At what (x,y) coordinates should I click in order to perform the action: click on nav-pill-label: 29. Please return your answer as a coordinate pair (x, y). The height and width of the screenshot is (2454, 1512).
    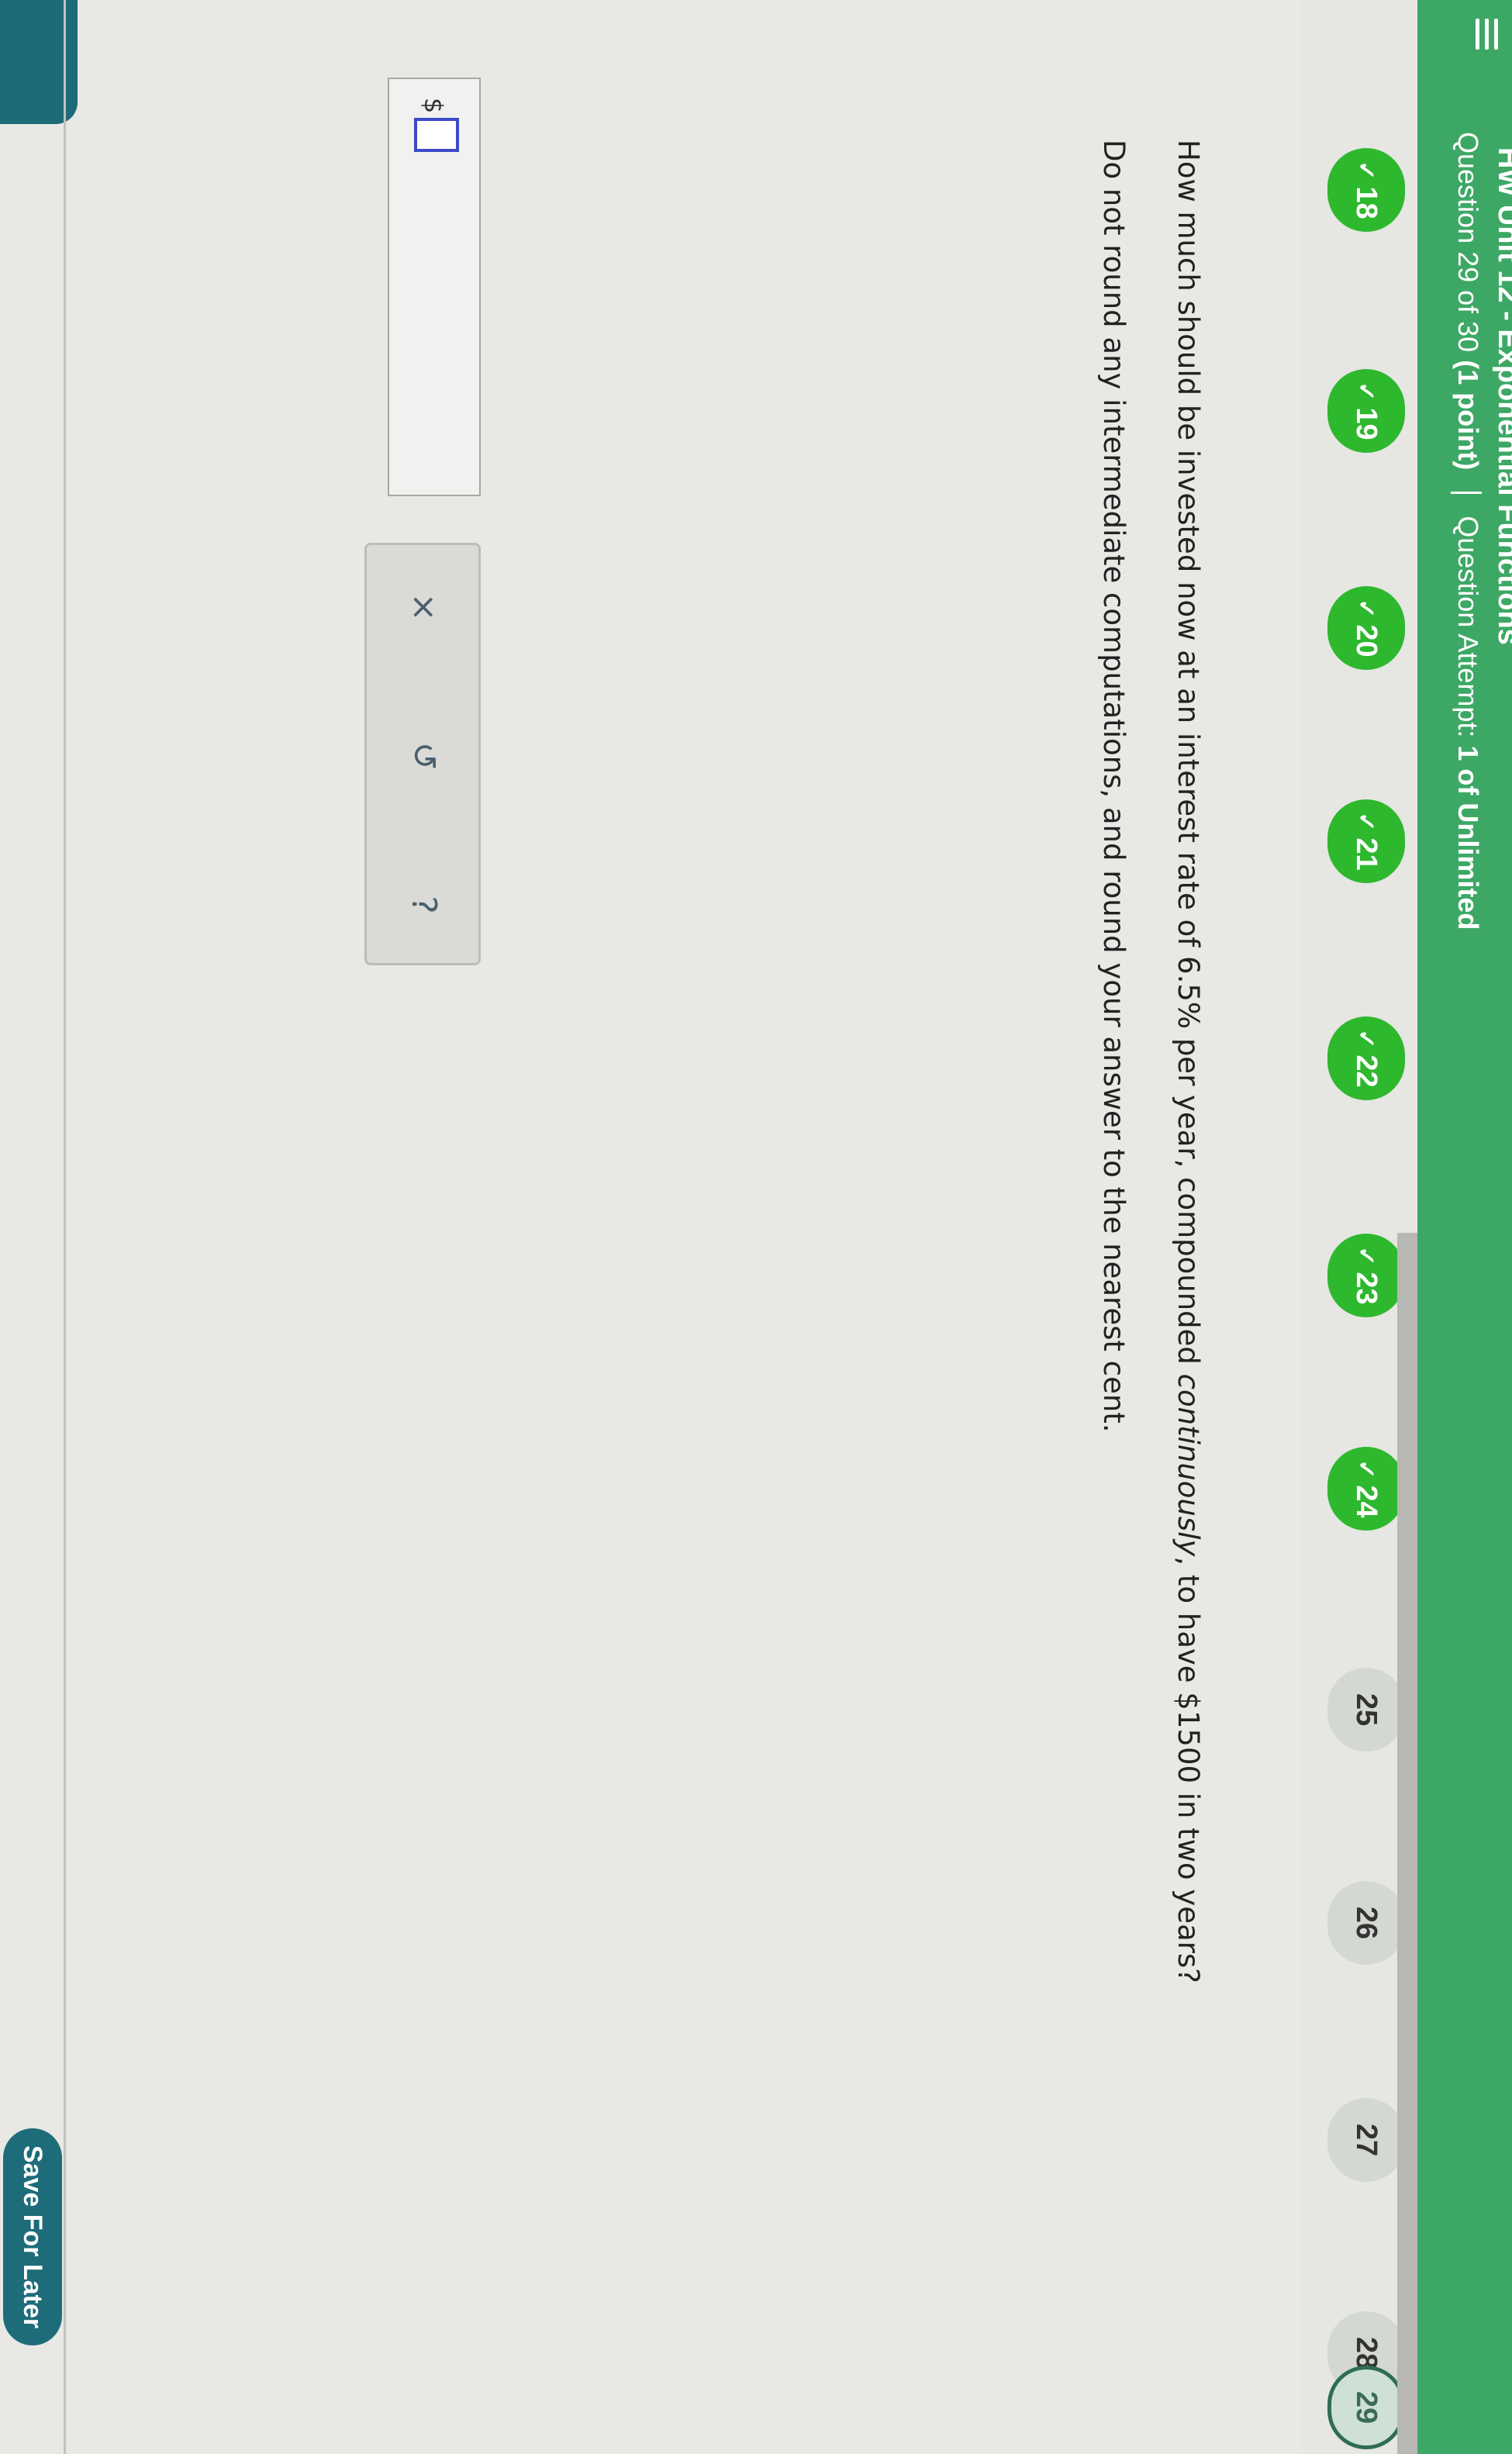
    Looking at the image, I should click on (1366, 2407).